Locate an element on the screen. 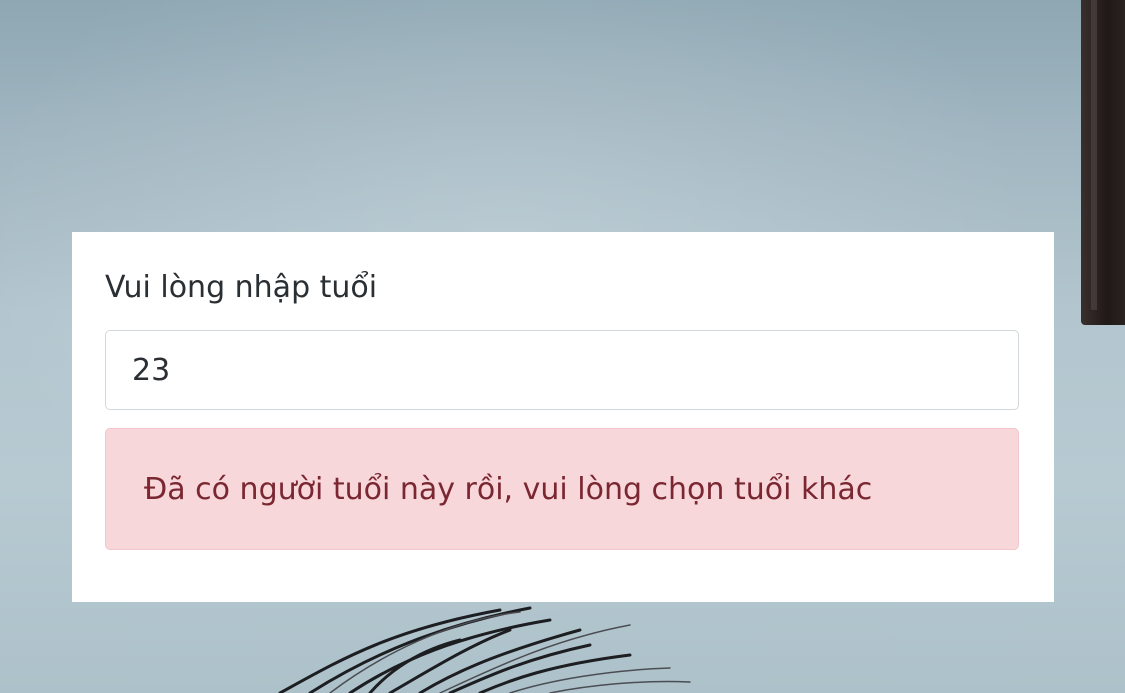 The height and width of the screenshot is (693, 1125). age-input is located at coordinates (562, 370).